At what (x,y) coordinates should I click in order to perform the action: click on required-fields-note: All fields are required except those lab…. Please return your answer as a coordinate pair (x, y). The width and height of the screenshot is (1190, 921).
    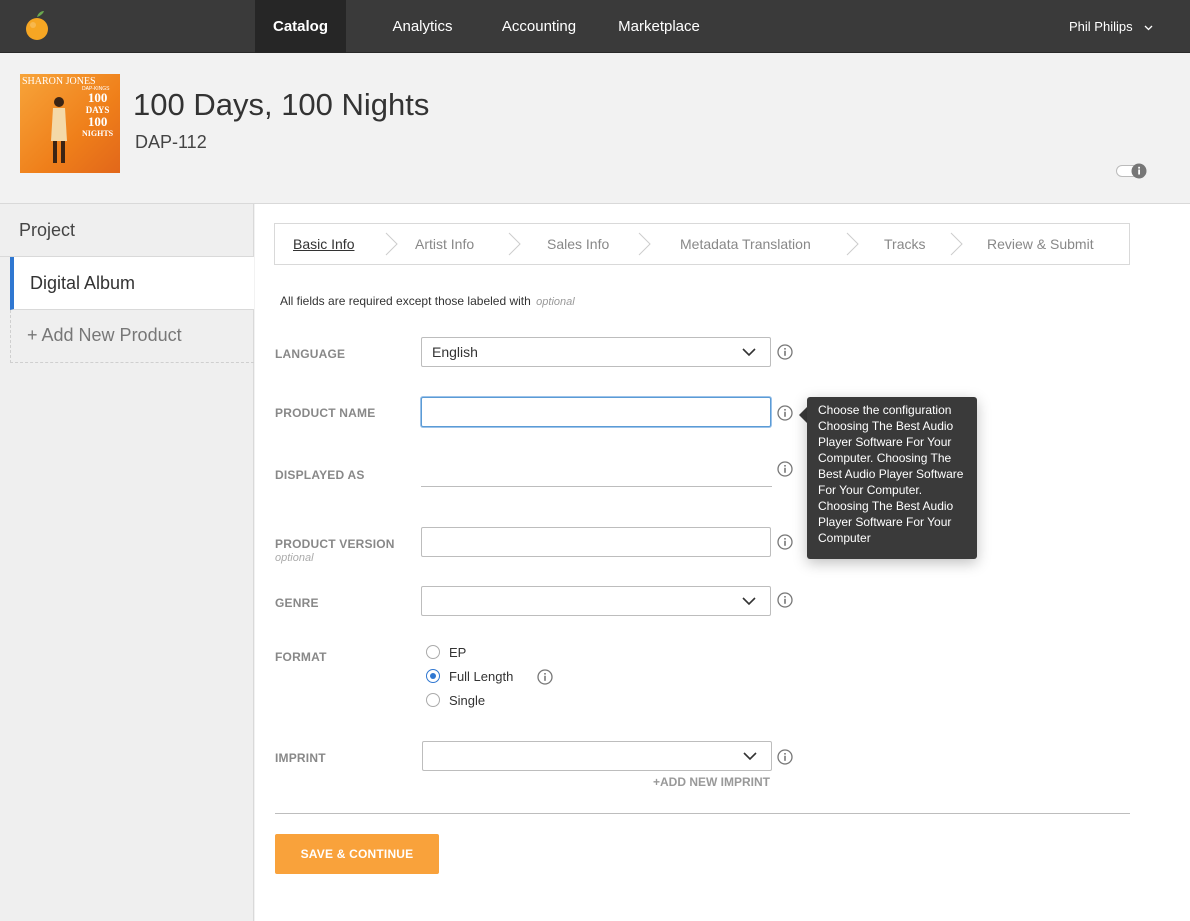
    Looking at the image, I should click on (427, 301).